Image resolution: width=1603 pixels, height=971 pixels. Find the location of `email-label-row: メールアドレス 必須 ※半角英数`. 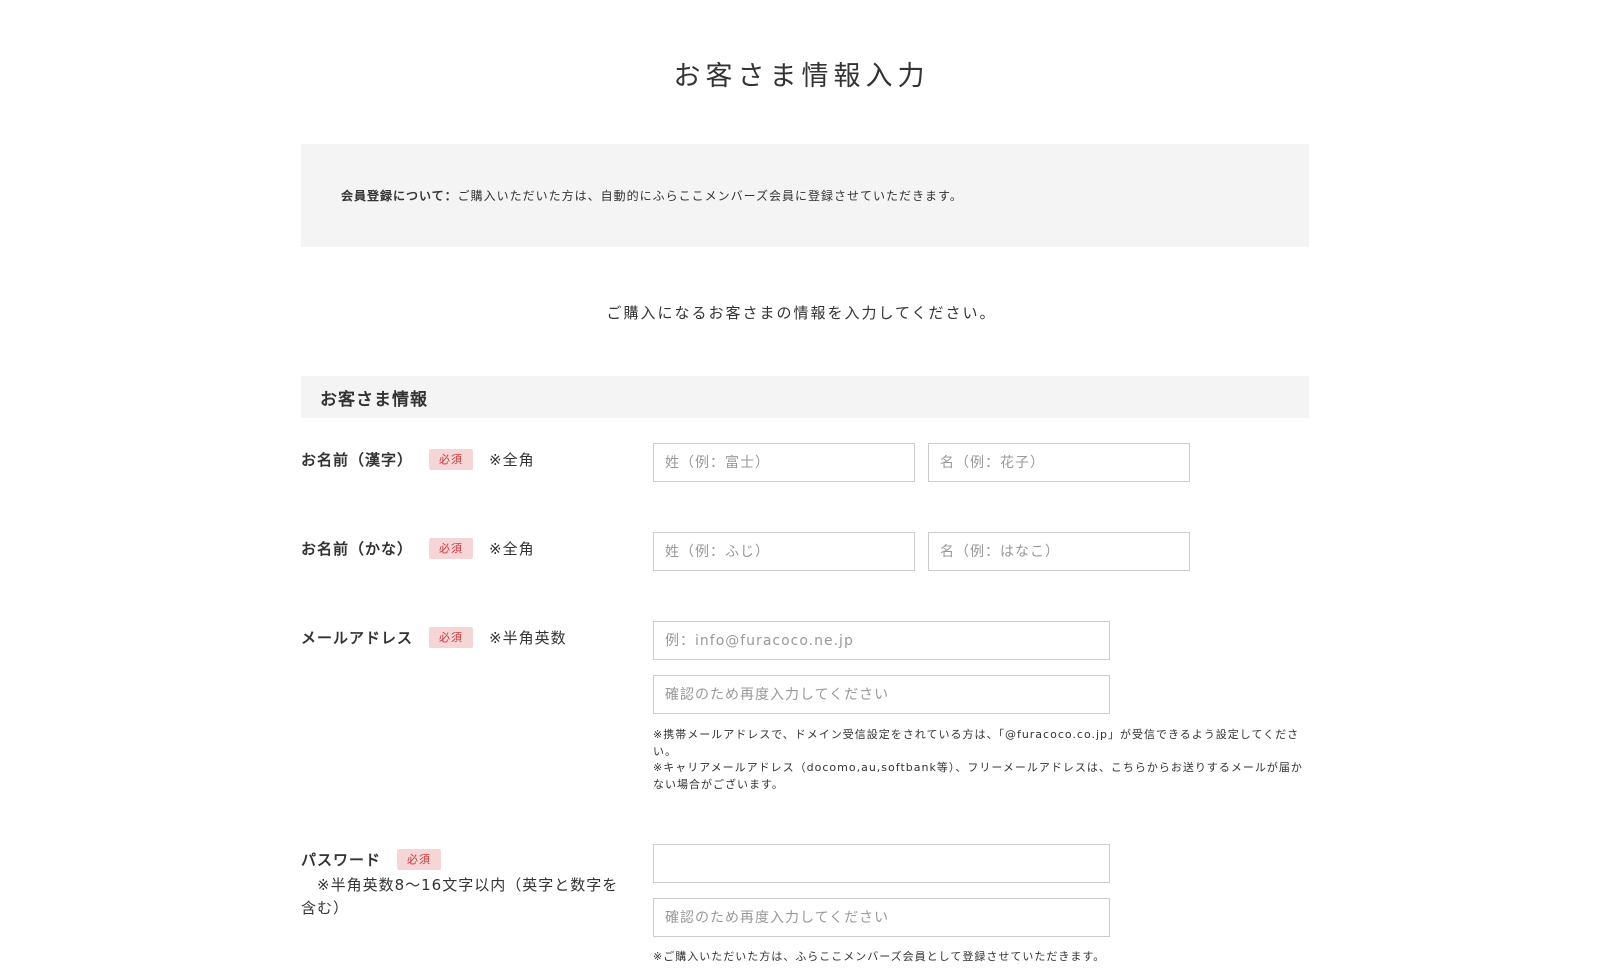

email-label-row: メールアドレス 必須 ※半角英数 is located at coordinates (434, 637).